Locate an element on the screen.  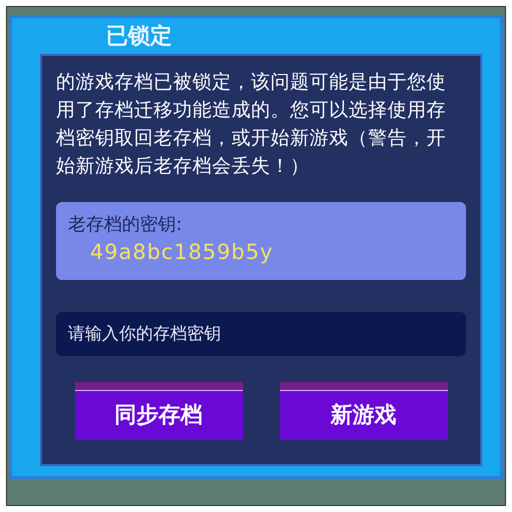
dialog-title: 已锁定 is located at coordinates (139, 36).